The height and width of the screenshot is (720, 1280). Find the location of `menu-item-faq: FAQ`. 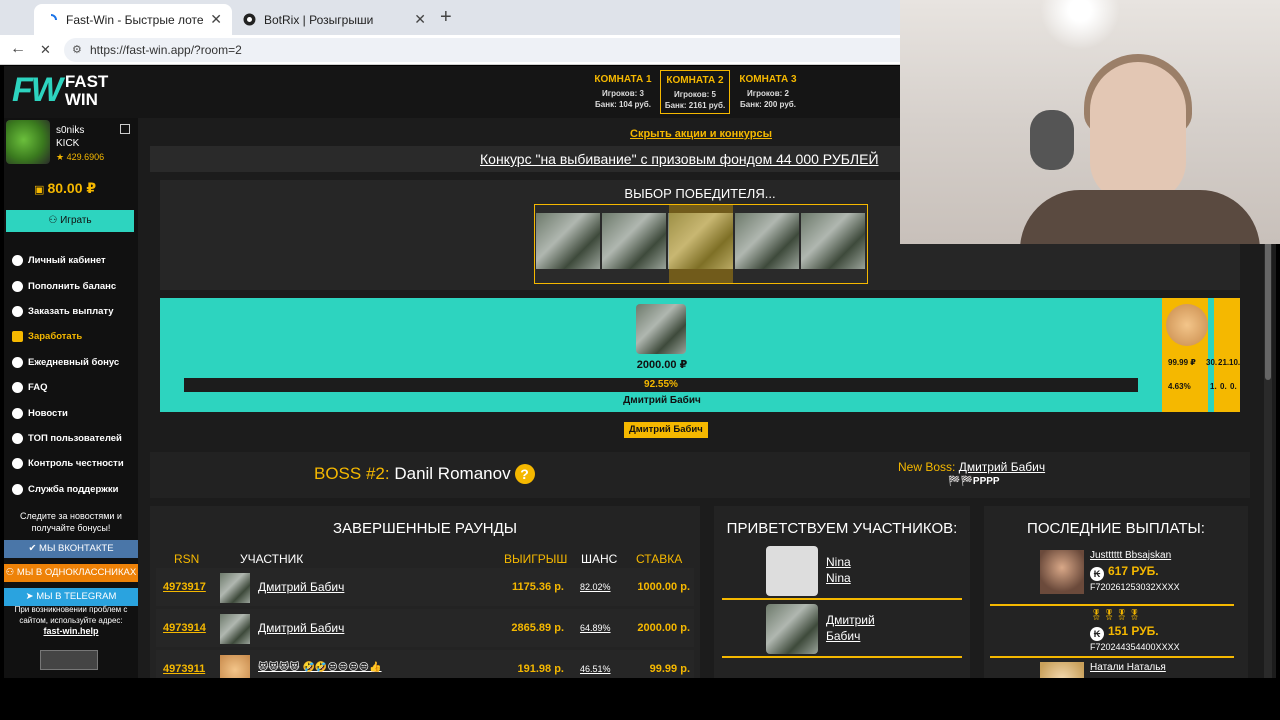

menu-item-faq: FAQ is located at coordinates (74, 387).